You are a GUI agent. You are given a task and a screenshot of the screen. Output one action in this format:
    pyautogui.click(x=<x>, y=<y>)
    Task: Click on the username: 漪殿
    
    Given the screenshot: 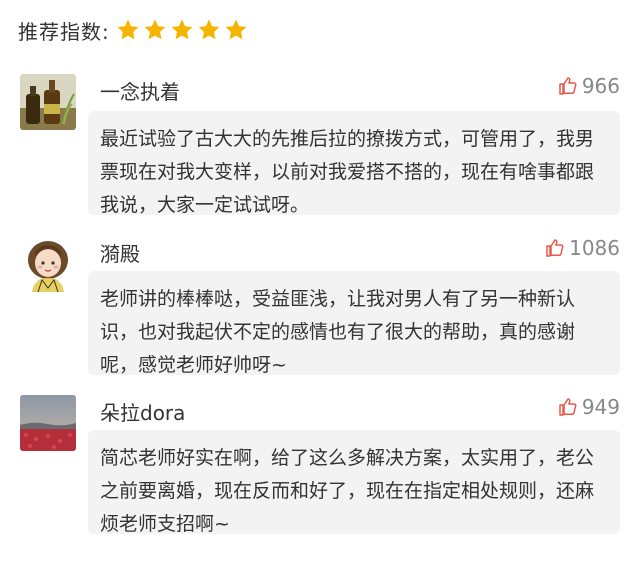 What is the action you would take?
    pyautogui.click(x=120, y=252)
    